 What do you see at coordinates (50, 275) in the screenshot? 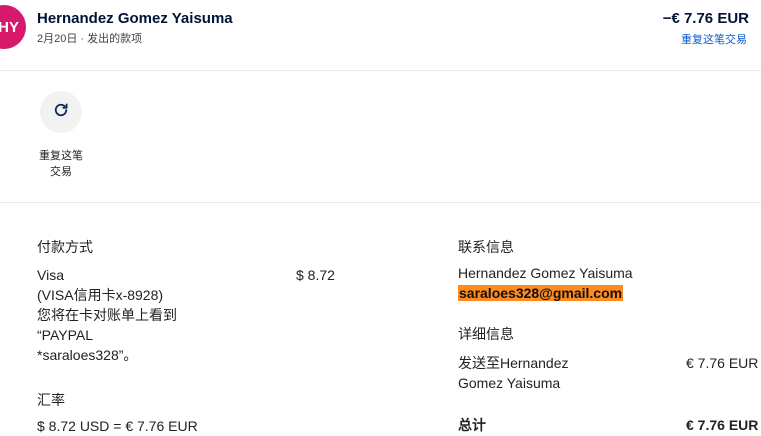
I see `payment-method-name: Visa` at bounding box center [50, 275].